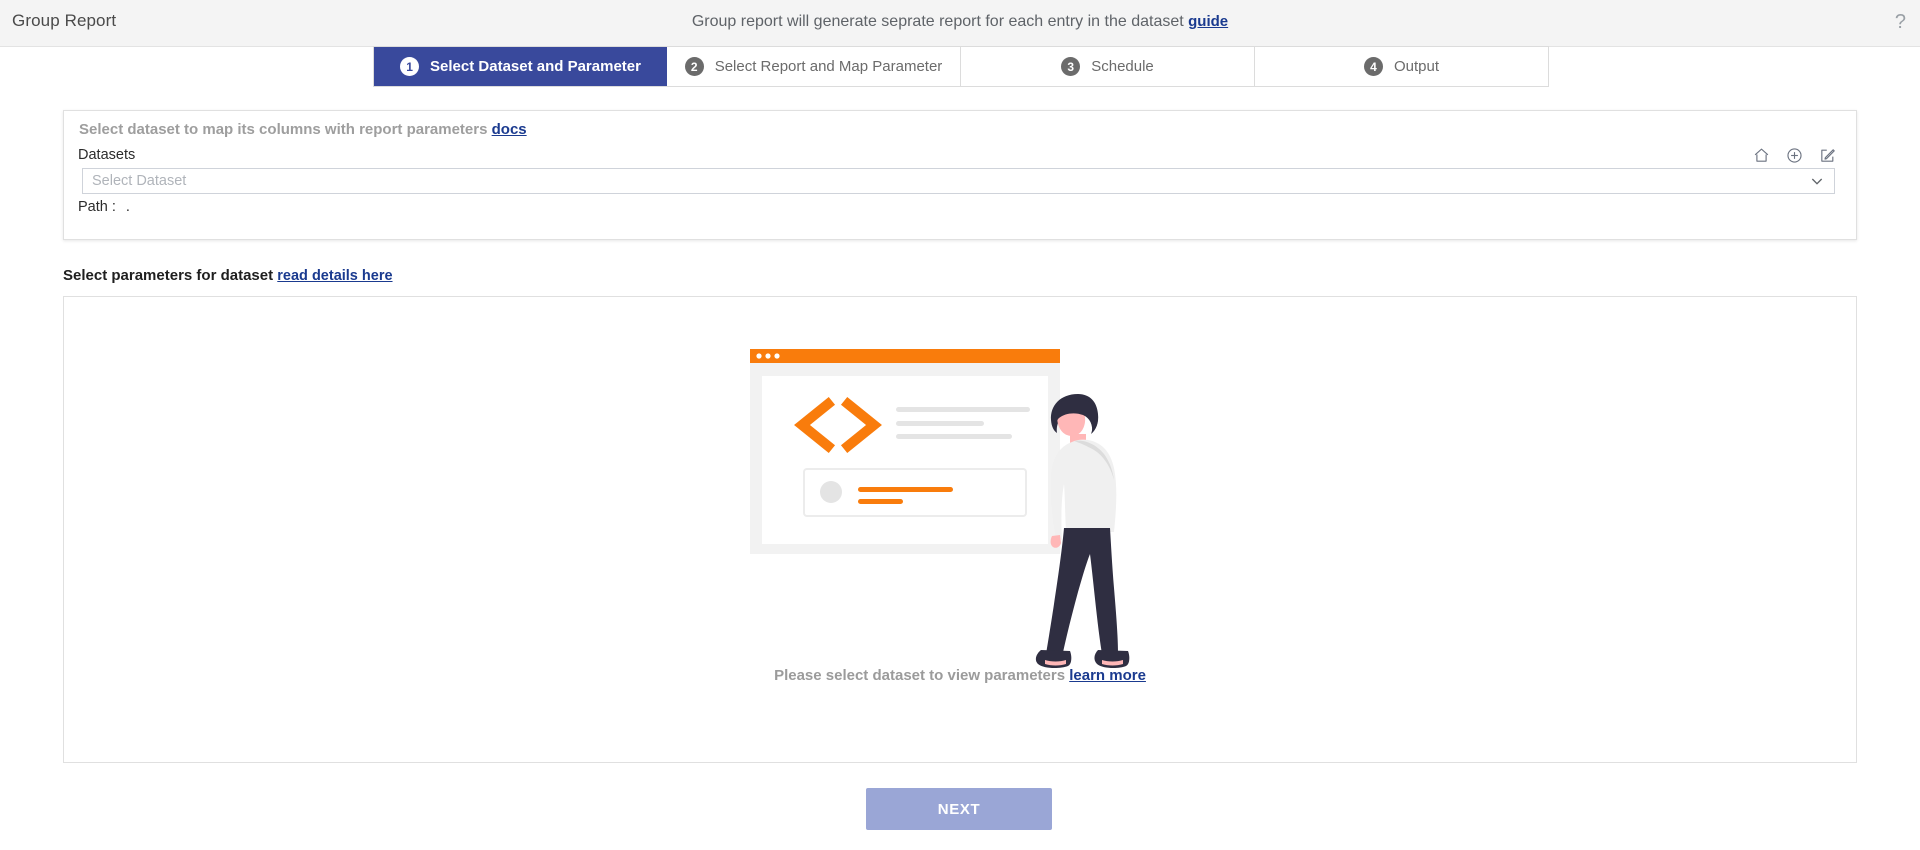 The image size is (1920, 850). What do you see at coordinates (107, 155) in the screenshot?
I see `datasets-label: Datasets` at bounding box center [107, 155].